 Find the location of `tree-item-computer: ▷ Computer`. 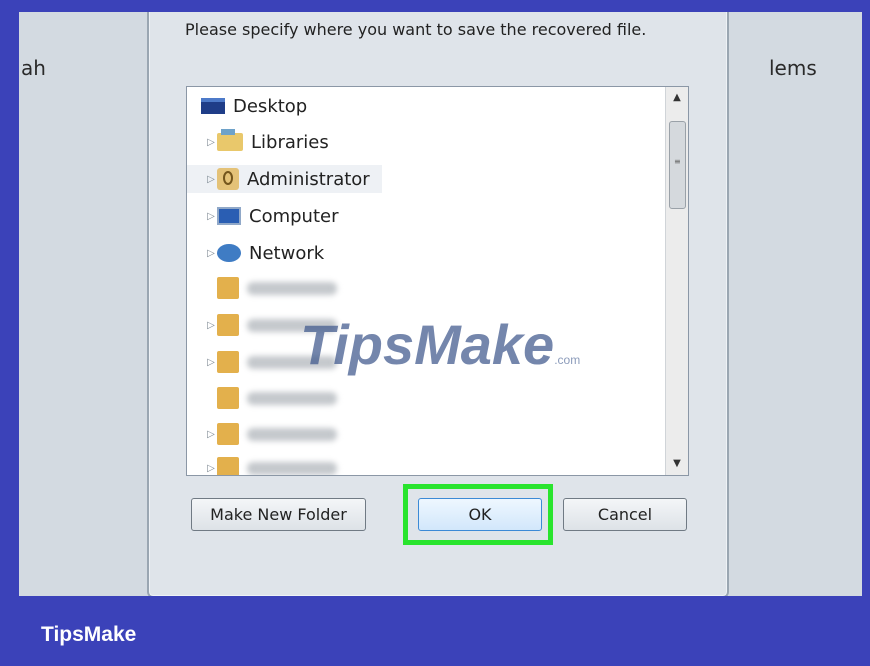

tree-item-computer: ▷ Computer is located at coordinates (271, 216).